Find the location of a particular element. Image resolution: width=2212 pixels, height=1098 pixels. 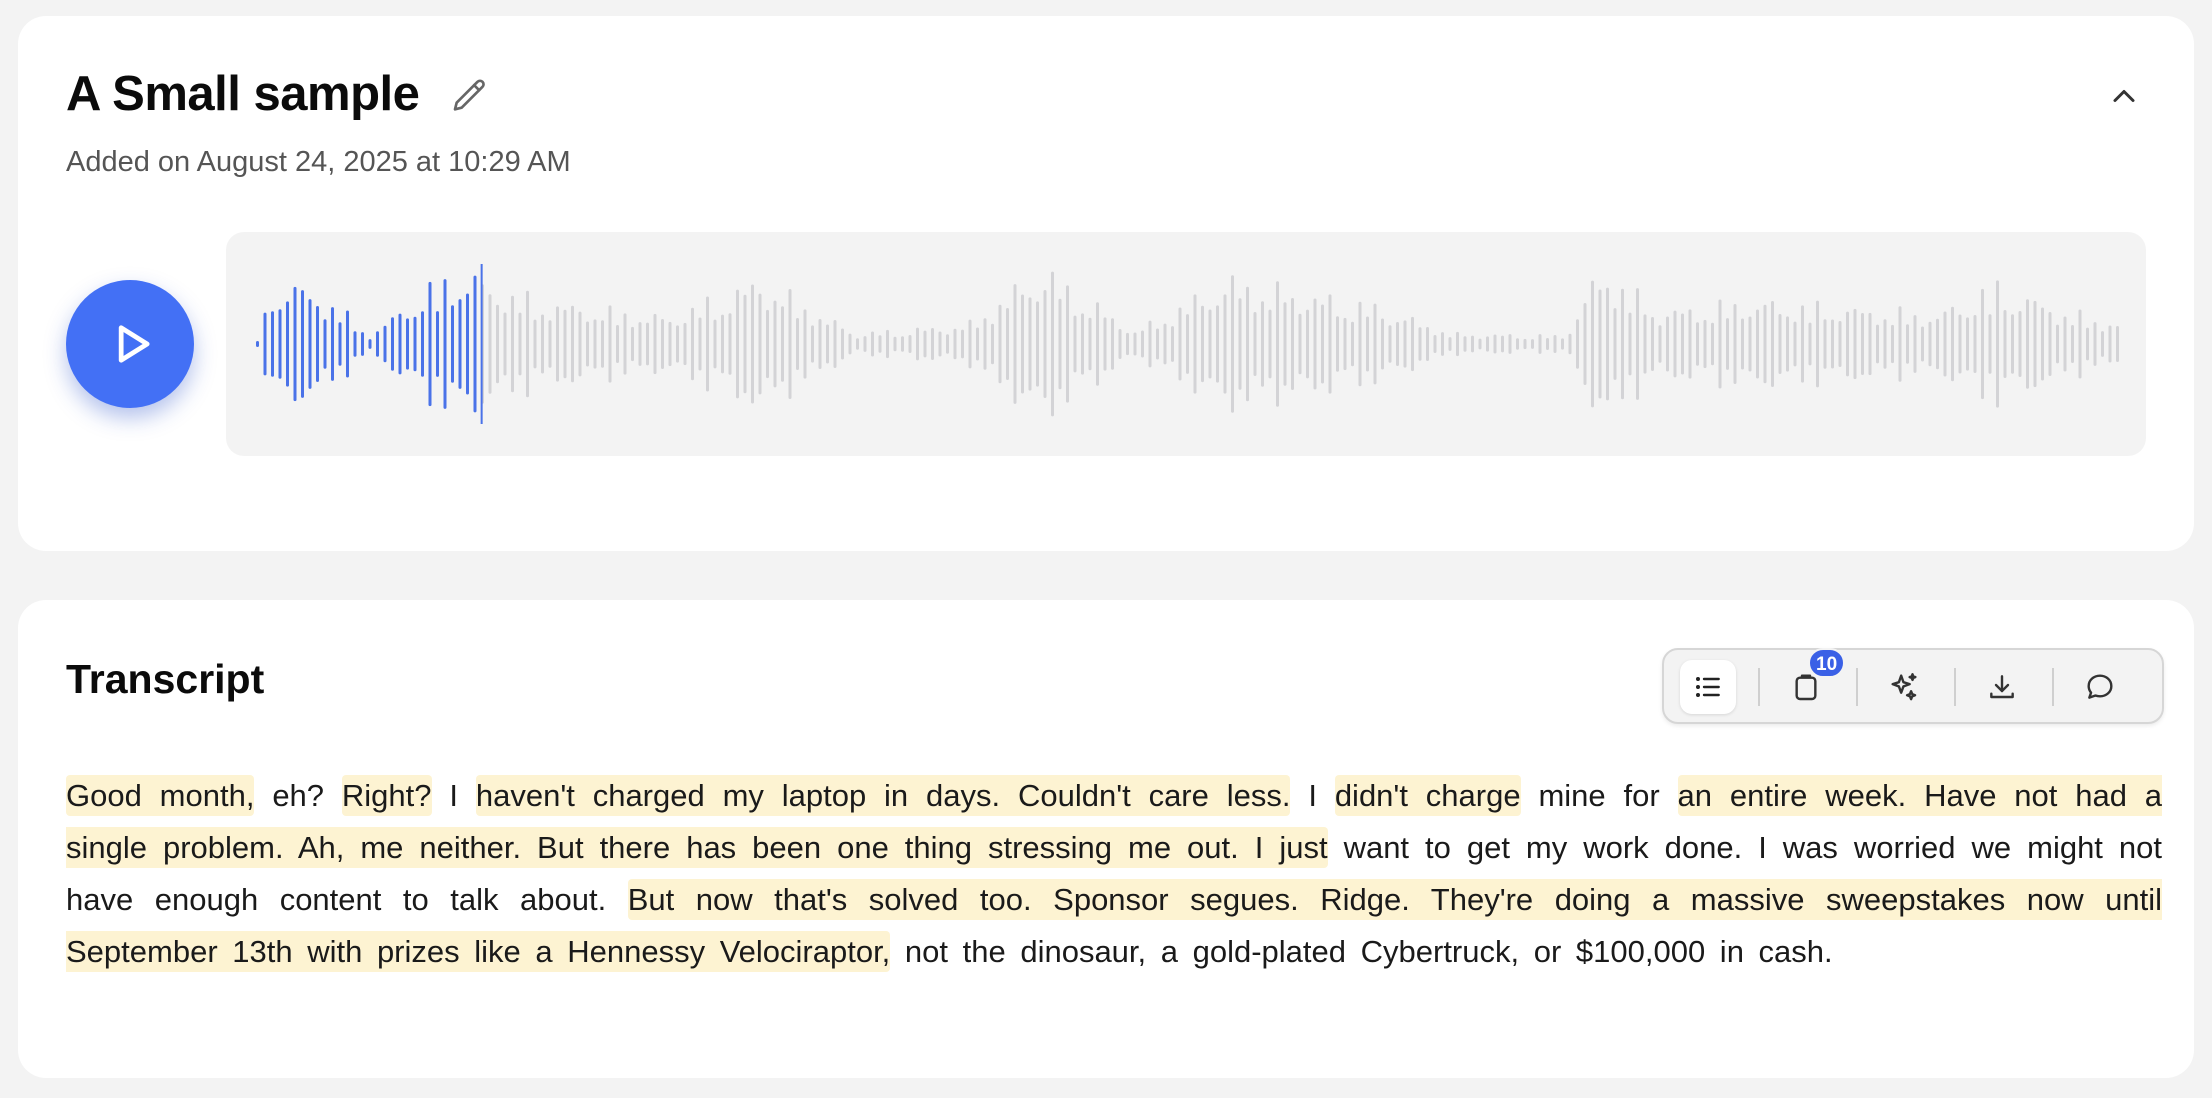

download-icon is located at coordinates (2002, 687).